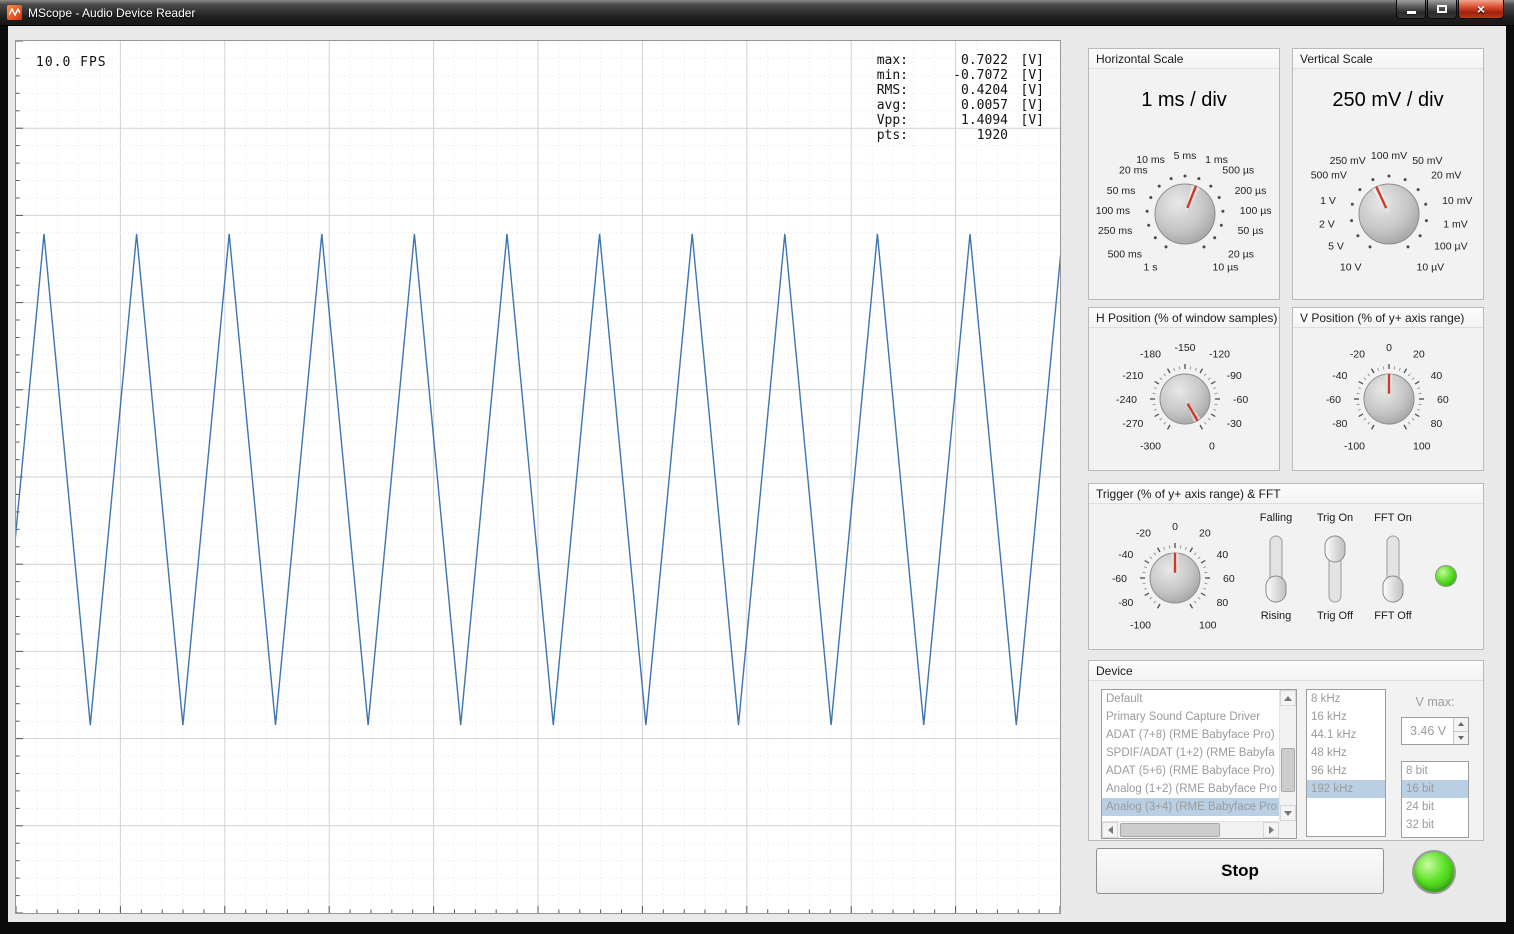  What do you see at coordinates (1287, 829) in the screenshot?
I see `scrollbar-corner` at bounding box center [1287, 829].